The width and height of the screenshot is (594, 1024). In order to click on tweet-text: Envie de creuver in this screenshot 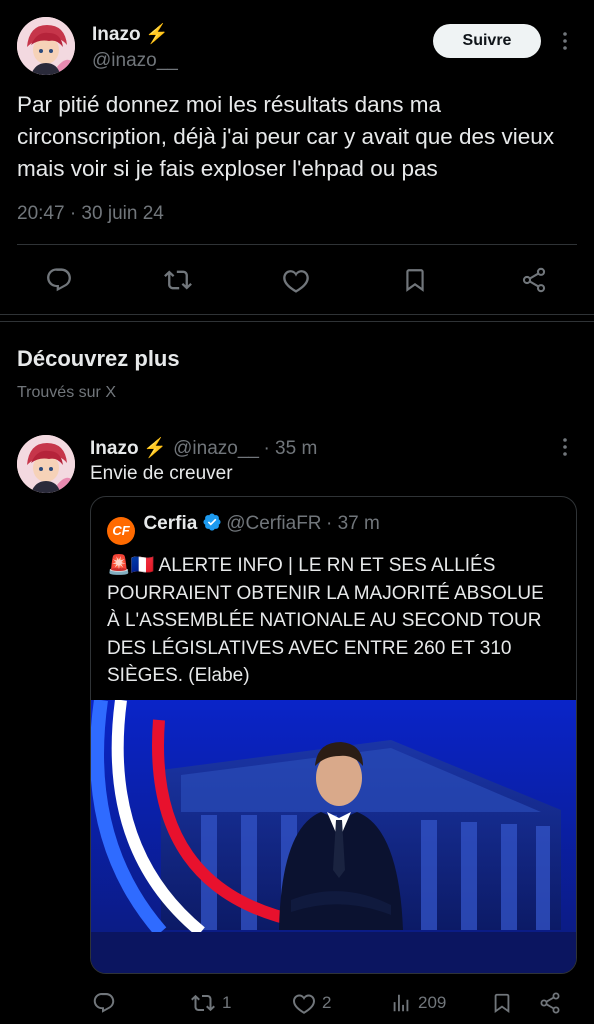, I will do `click(161, 473)`.